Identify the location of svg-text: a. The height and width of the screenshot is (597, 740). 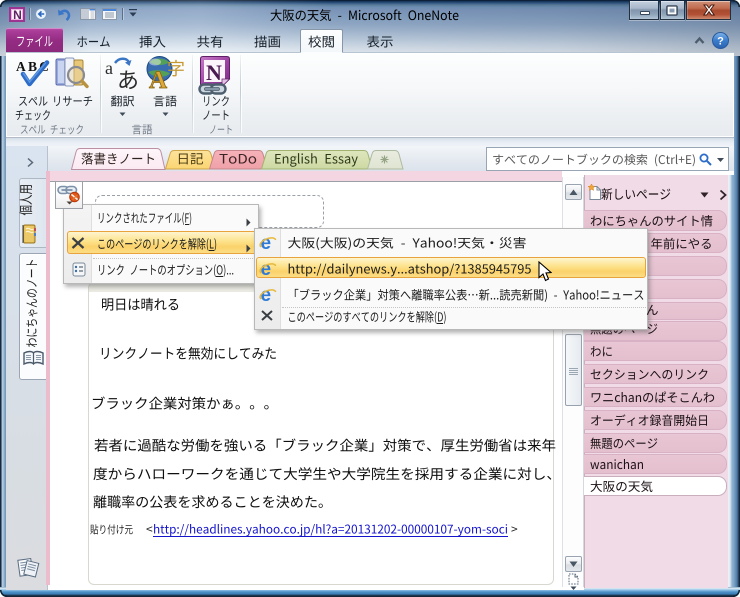
(109, 68).